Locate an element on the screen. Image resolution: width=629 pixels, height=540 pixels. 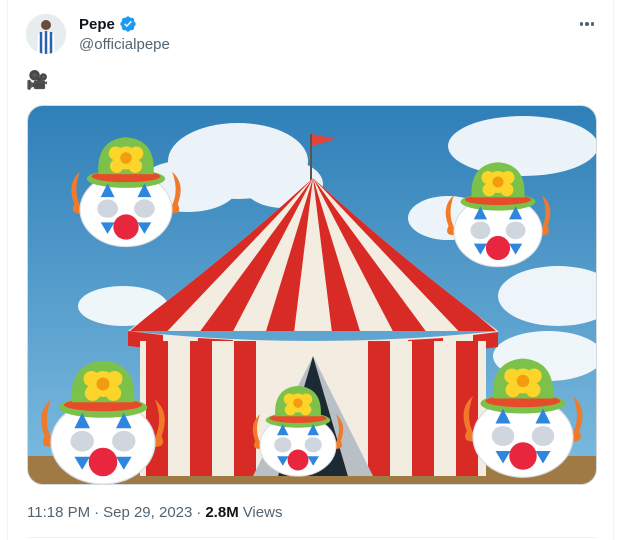
tweet-date: Sep 29, 2023 is located at coordinates (147, 512).